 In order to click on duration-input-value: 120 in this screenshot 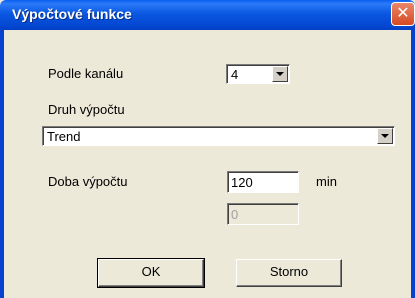, I will do `click(242, 182)`.